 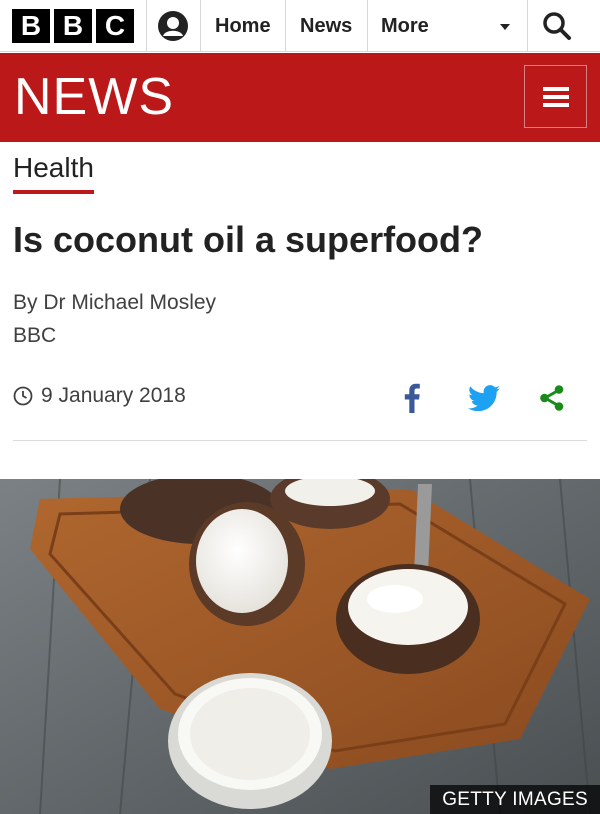 I want to click on bbc-logo: B B C, so click(x=73, y=26).